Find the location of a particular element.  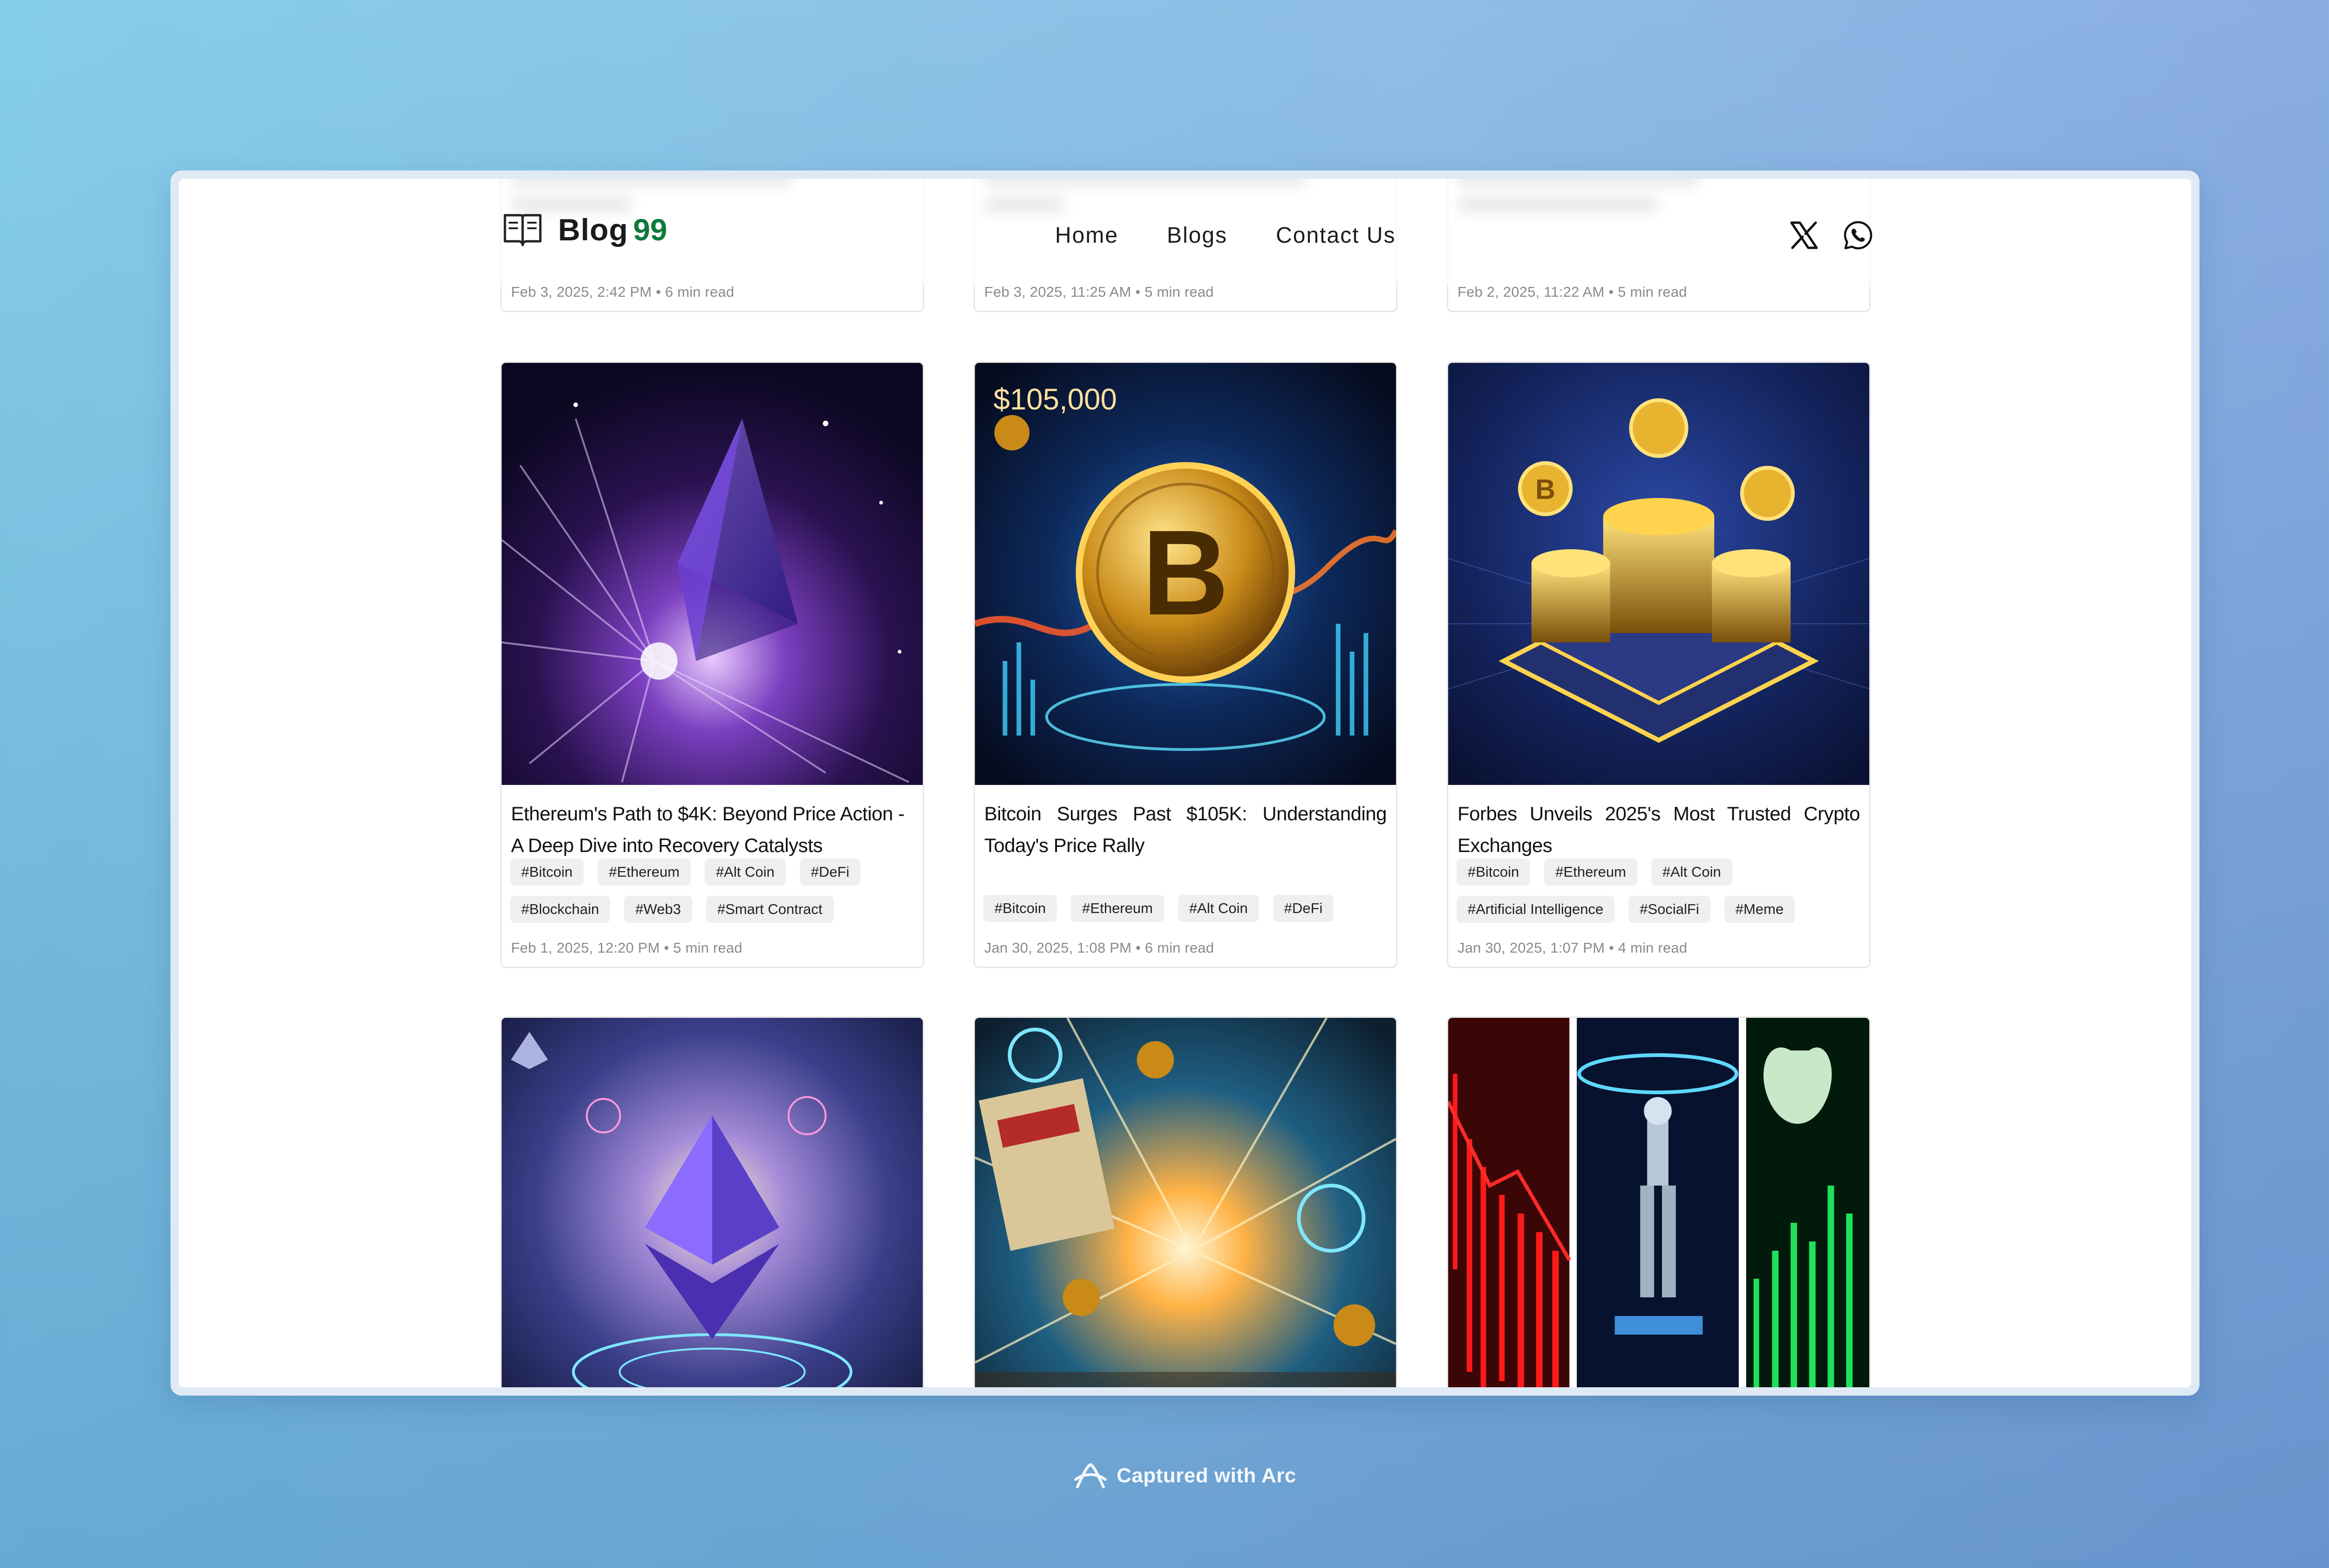

nav-contact-us: Contact Us is located at coordinates (1336, 235).